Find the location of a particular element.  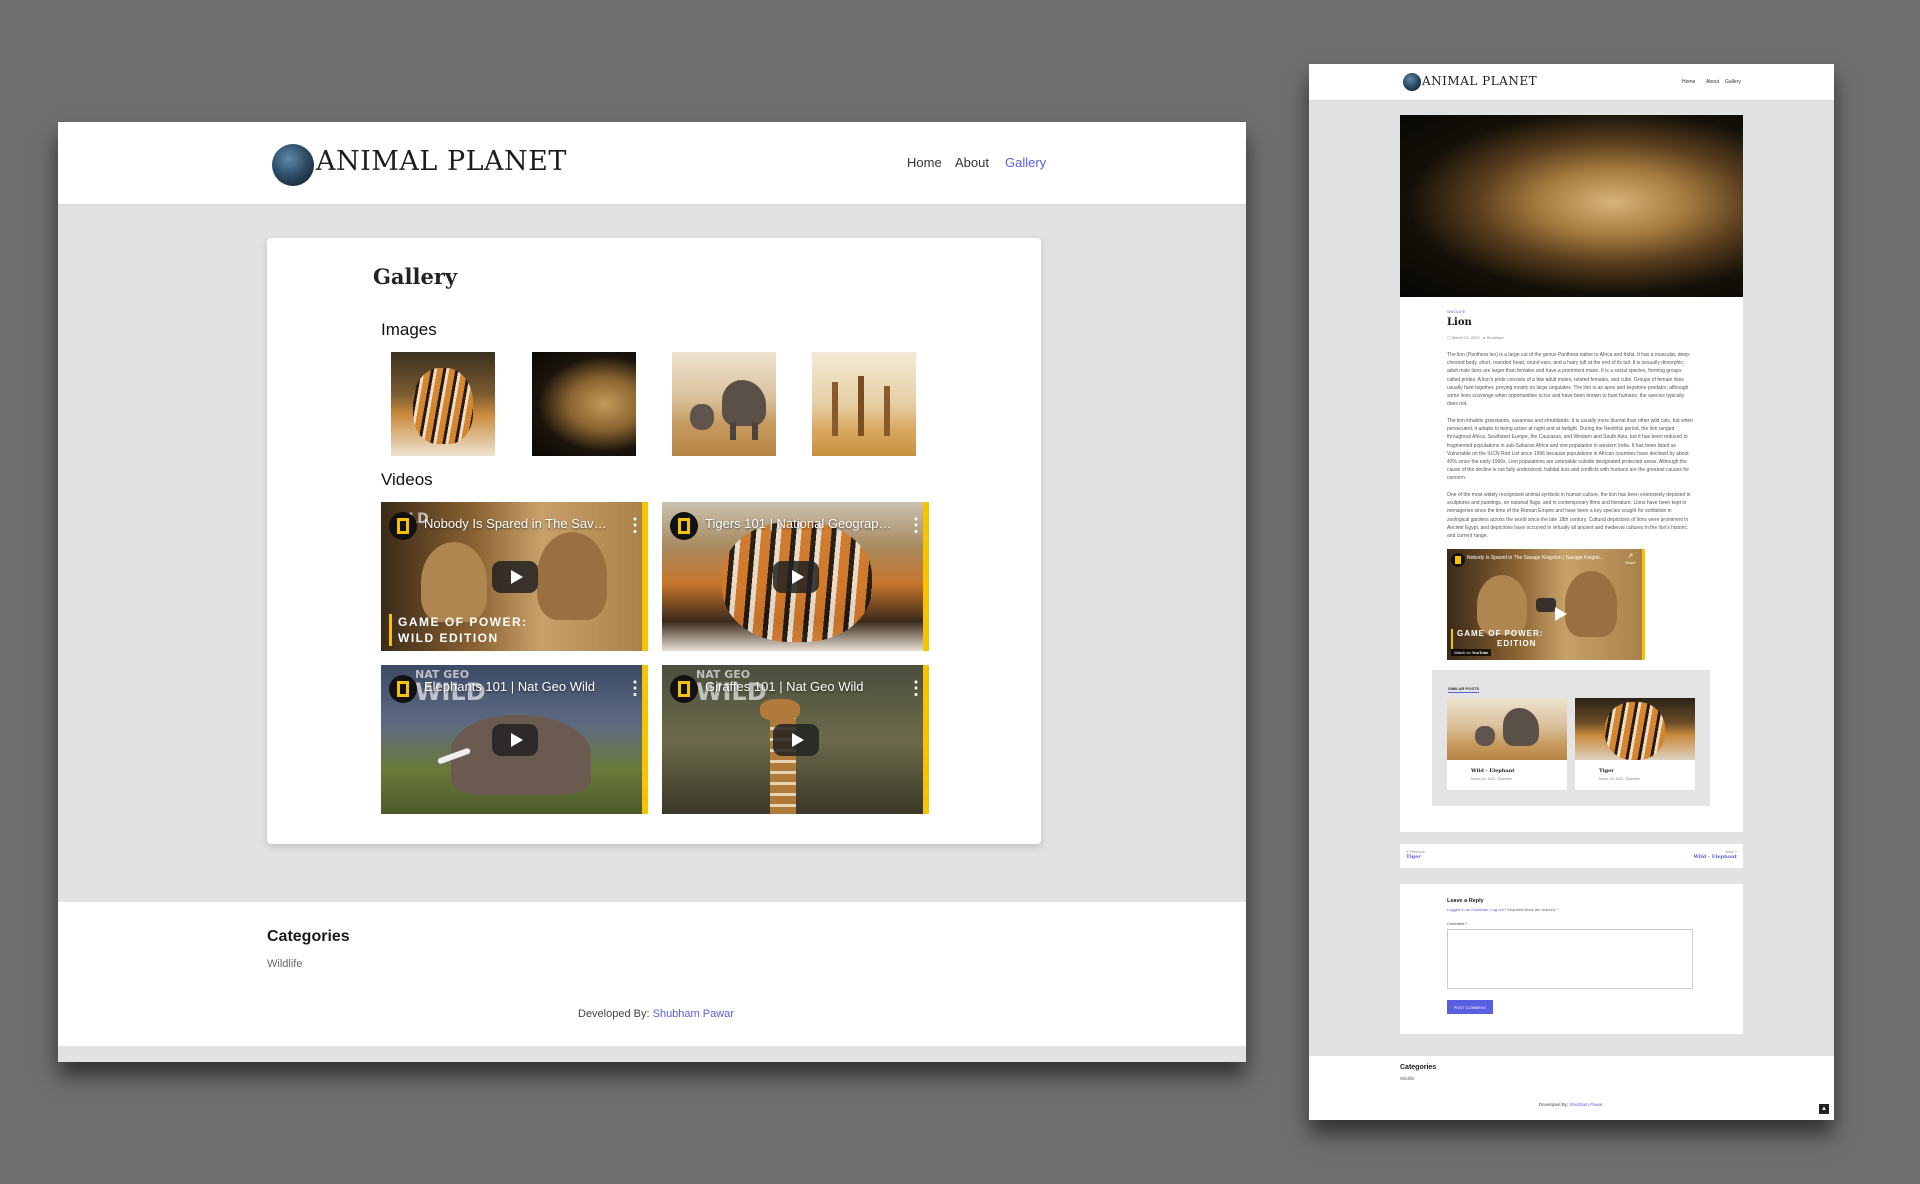

post-date: March 30, 2022 is located at coordinates (1483, 779).